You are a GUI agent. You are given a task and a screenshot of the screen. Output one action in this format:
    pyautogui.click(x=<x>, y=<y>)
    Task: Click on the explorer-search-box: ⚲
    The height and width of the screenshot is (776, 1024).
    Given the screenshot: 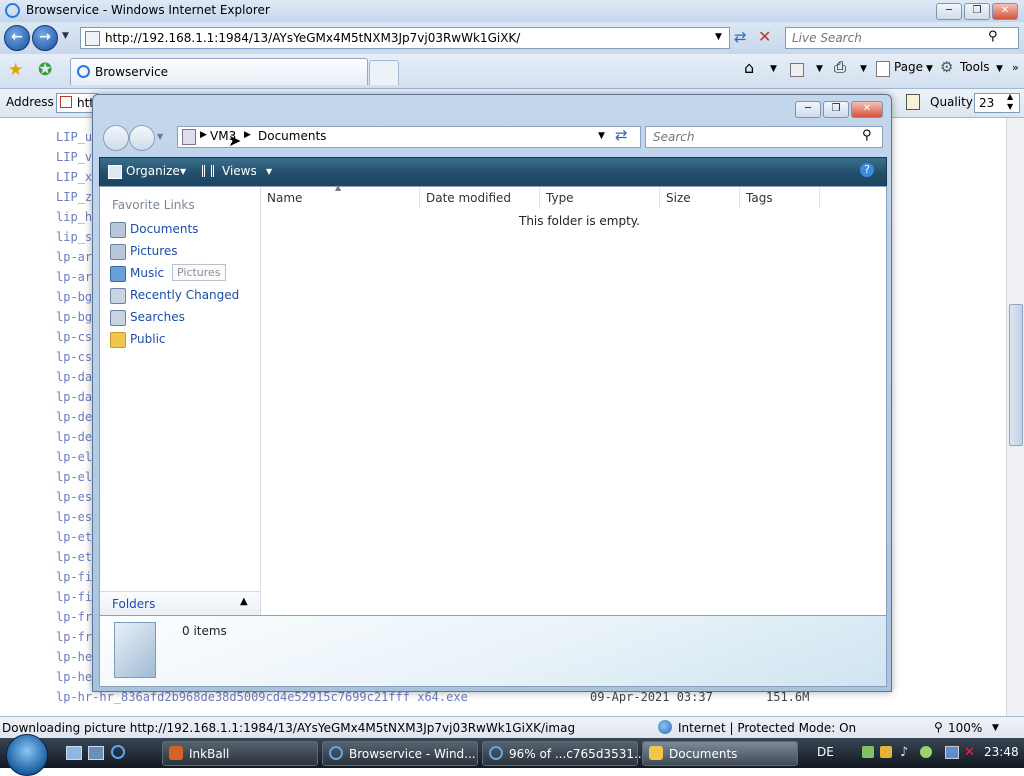 What is the action you would take?
    pyautogui.click(x=764, y=137)
    